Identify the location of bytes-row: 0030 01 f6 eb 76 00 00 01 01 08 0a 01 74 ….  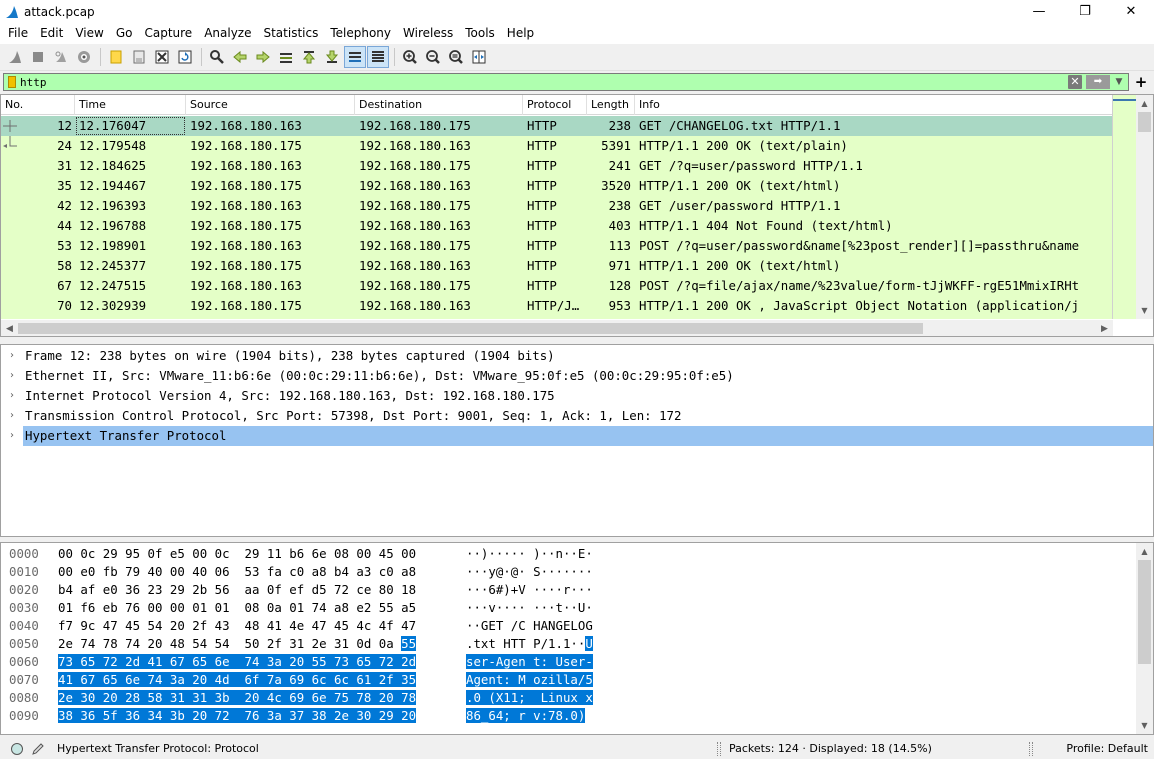
(569, 608).